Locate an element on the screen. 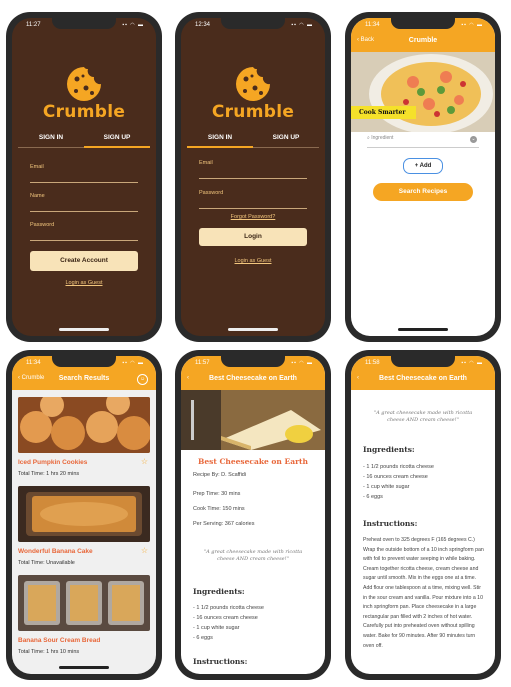 The image size is (511, 687). banana-cake-image is located at coordinates (84, 514).